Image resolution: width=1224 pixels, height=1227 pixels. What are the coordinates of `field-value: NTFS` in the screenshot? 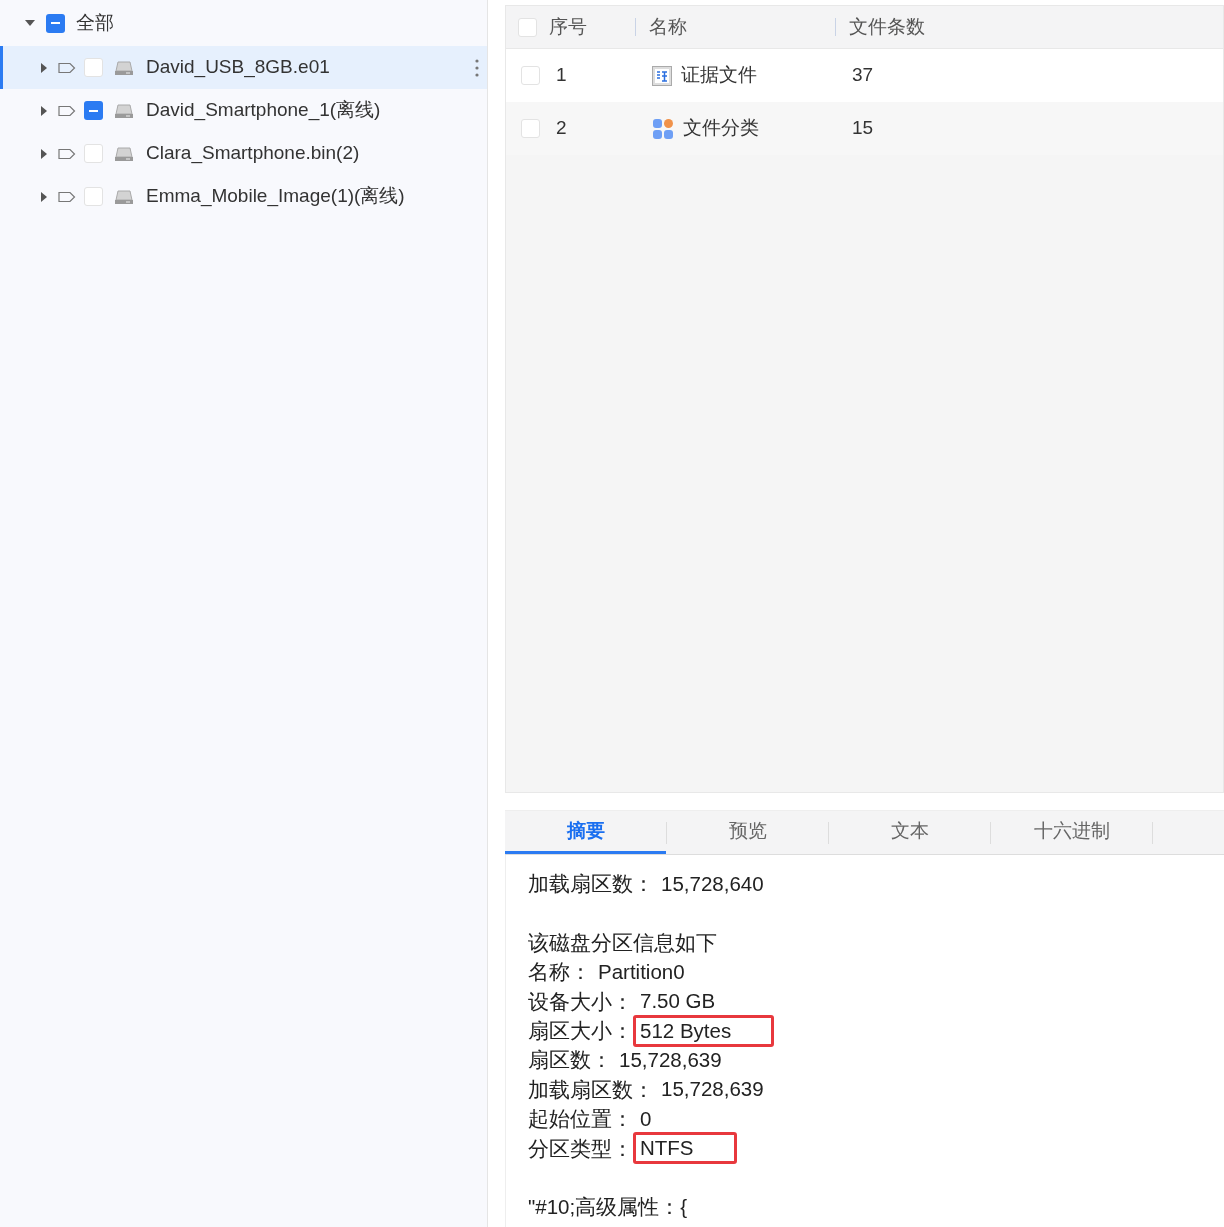 It's located at (685, 1148).